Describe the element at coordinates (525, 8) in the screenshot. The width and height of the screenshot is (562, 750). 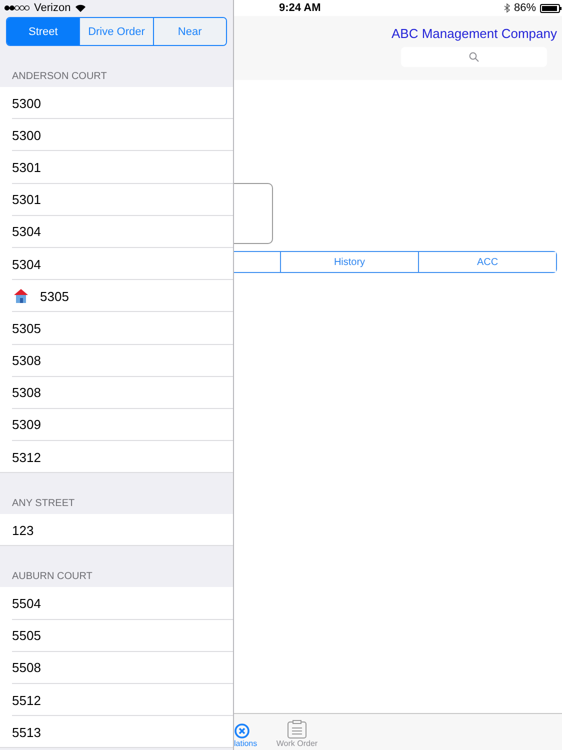
I see `battery-percent: 86%` at that location.